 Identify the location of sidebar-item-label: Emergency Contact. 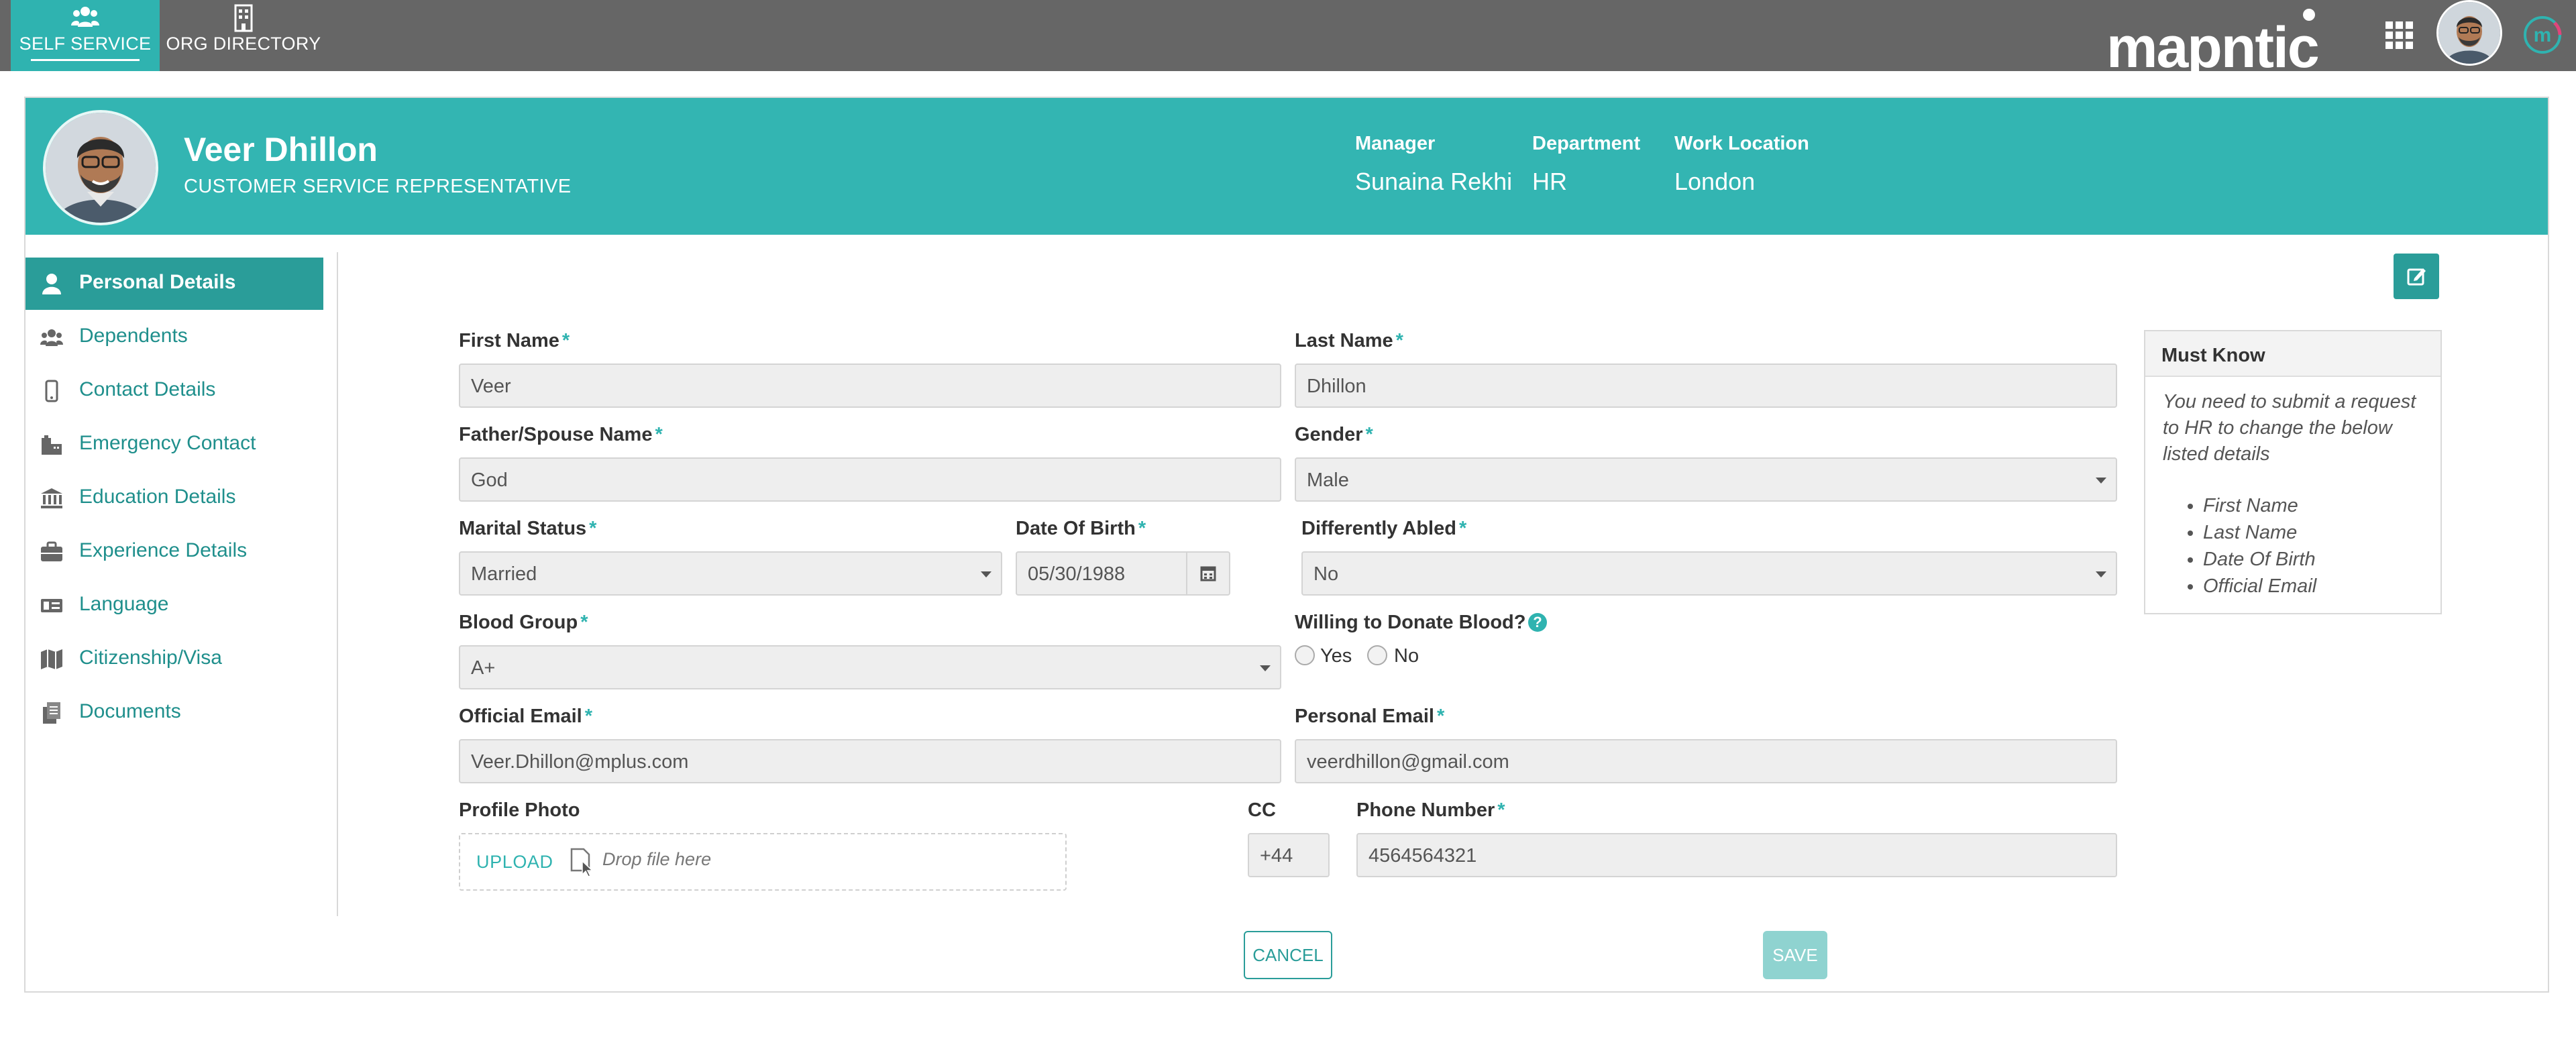
(167, 443).